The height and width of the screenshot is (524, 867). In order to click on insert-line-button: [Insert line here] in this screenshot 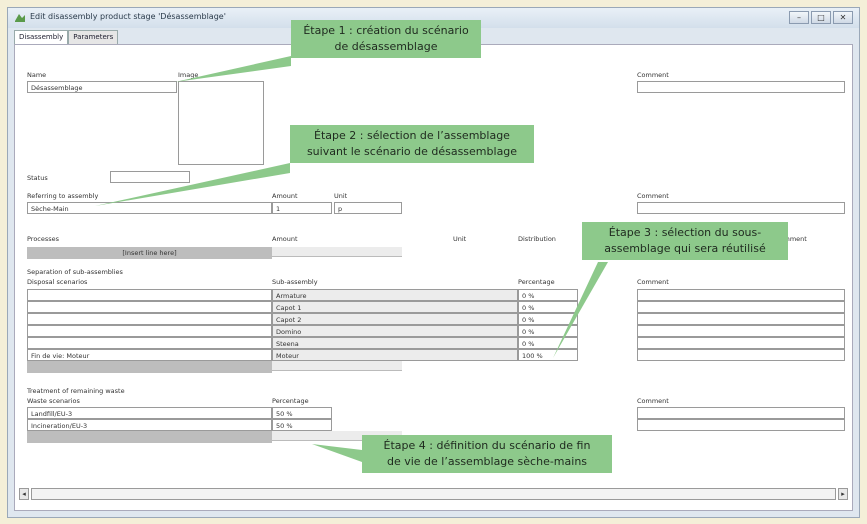, I will do `click(149, 253)`.